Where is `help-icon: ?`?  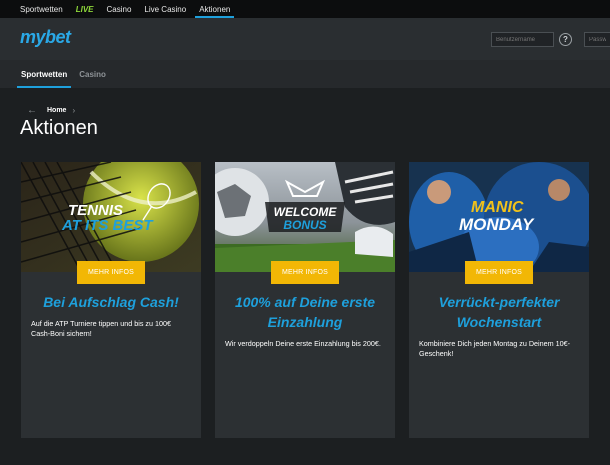
help-icon: ? is located at coordinates (565, 39).